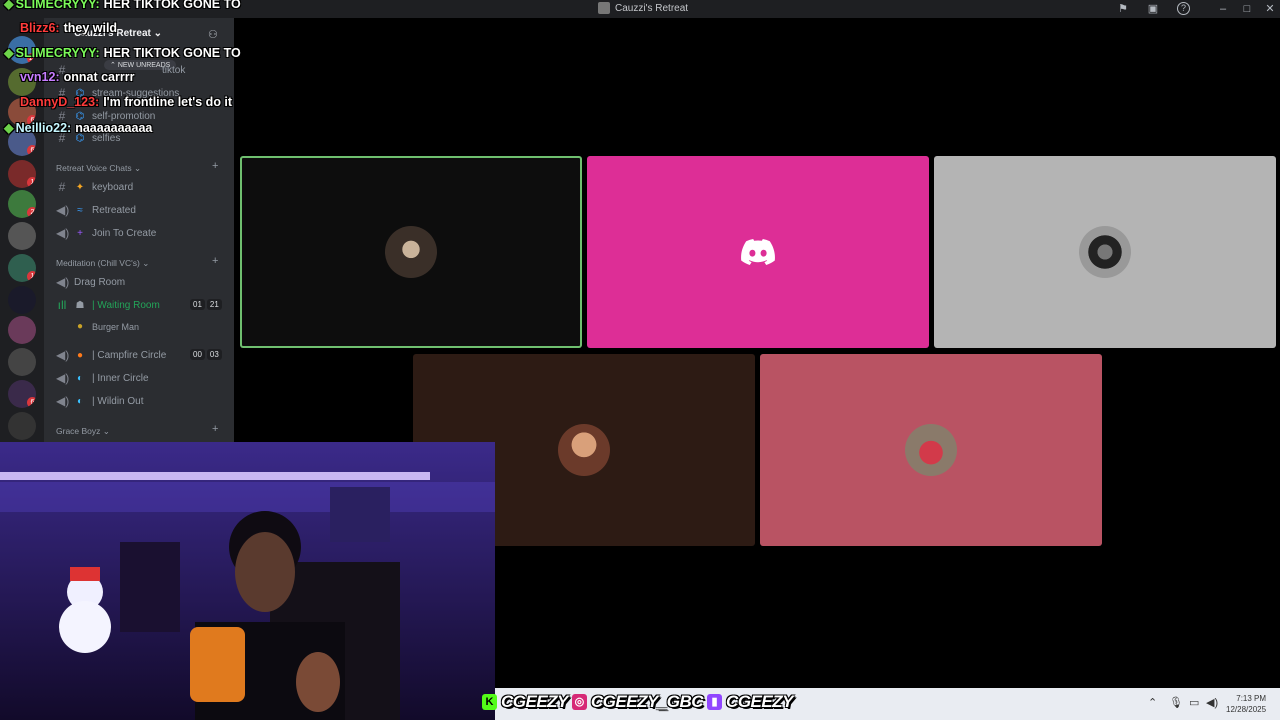  I want to click on category-retreat-voice: Retreat Voice Chats ⌄, so click(98, 168).